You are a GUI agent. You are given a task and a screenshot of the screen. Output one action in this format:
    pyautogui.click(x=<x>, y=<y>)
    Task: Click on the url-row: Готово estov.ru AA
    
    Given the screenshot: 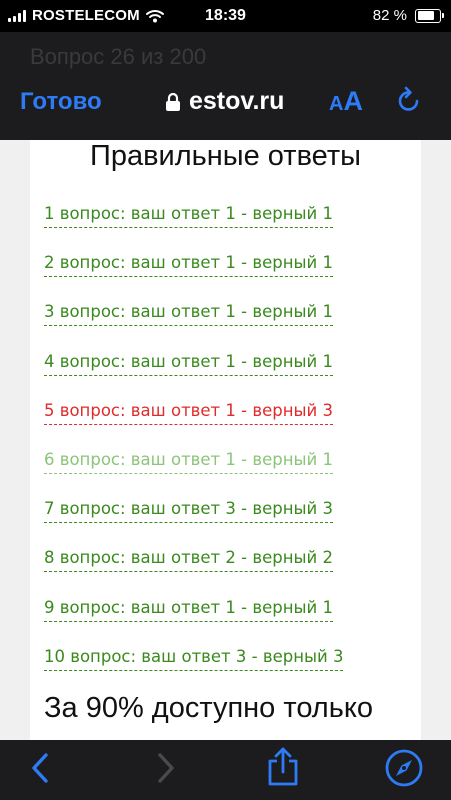 What is the action you would take?
    pyautogui.click(x=225, y=107)
    